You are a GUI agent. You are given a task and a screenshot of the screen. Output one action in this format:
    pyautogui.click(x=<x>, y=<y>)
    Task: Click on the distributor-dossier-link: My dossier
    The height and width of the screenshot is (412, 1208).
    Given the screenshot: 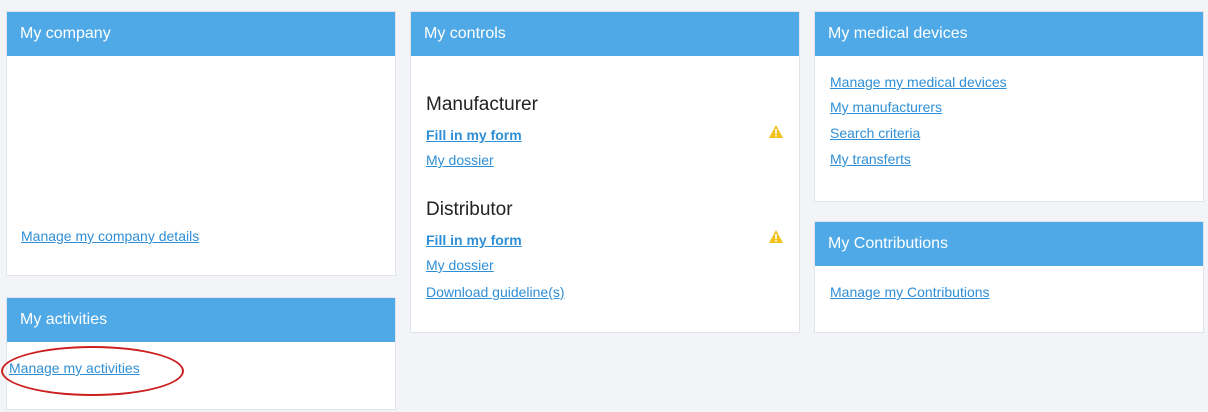 What is the action you would take?
    pyautogui.click(x=460, y=265)
    